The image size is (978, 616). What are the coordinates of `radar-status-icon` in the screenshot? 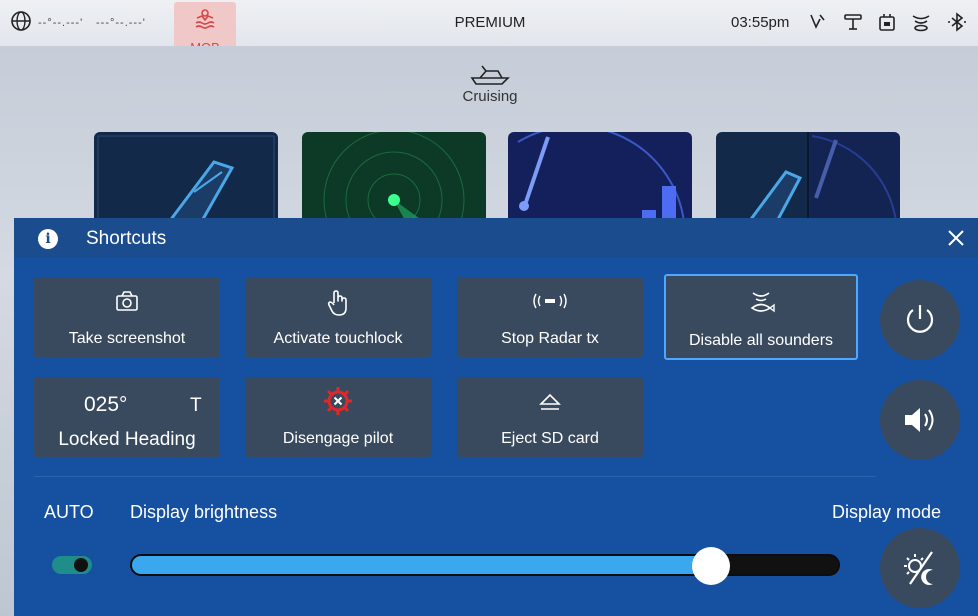 It's located at (853, 22).